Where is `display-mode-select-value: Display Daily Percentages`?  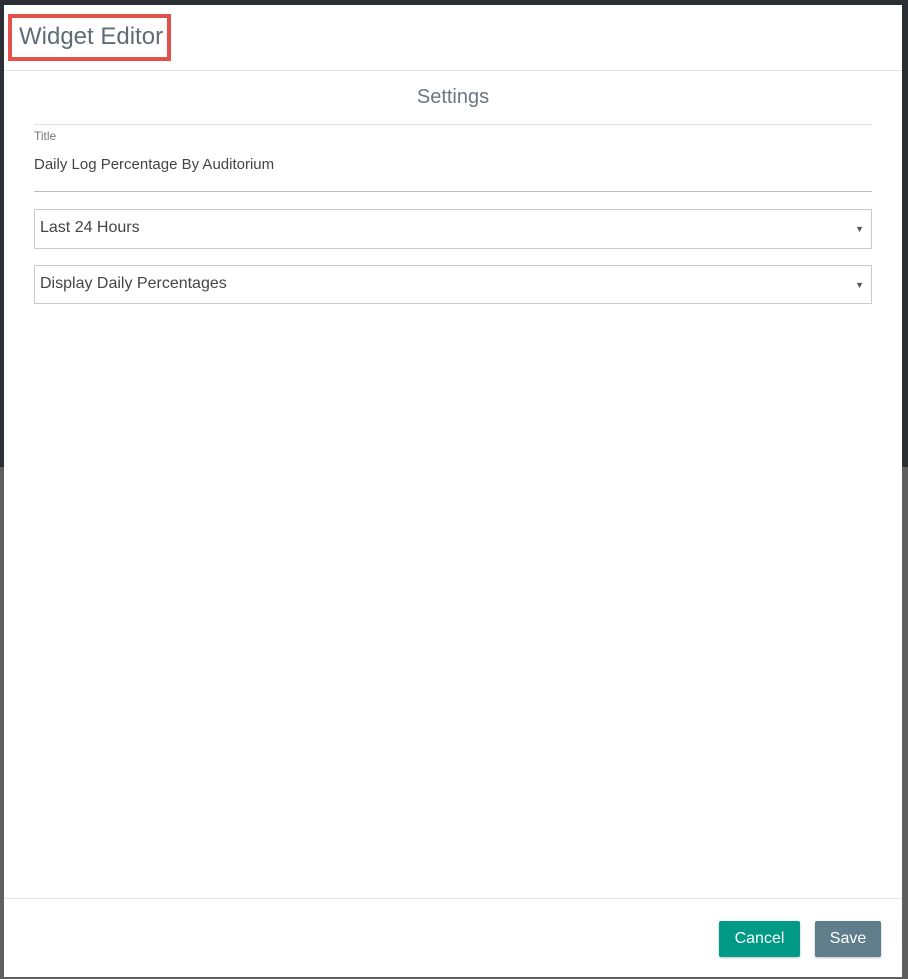 display-mode-select-value: Display Daily Percentages is located at coordinates (133, 283).